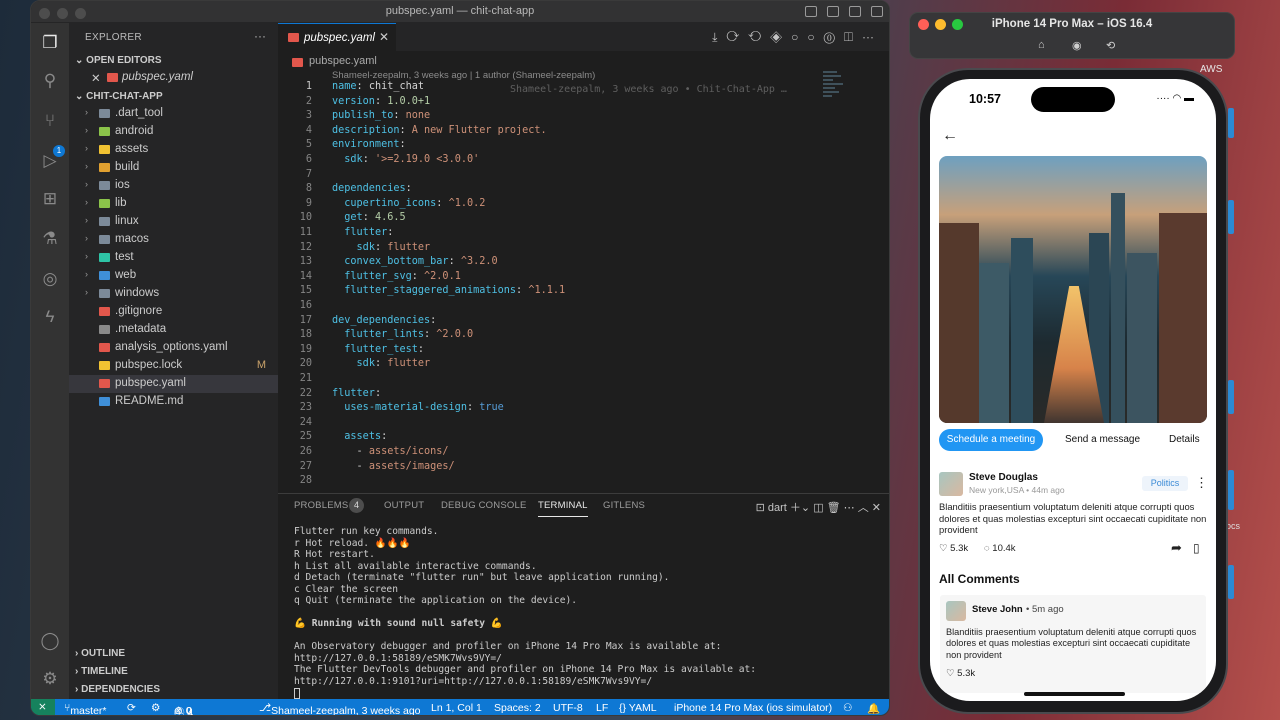 This screenshot has height=720, width=1280. I want to click on close-tab-icon: ✕, so click(384, 37).